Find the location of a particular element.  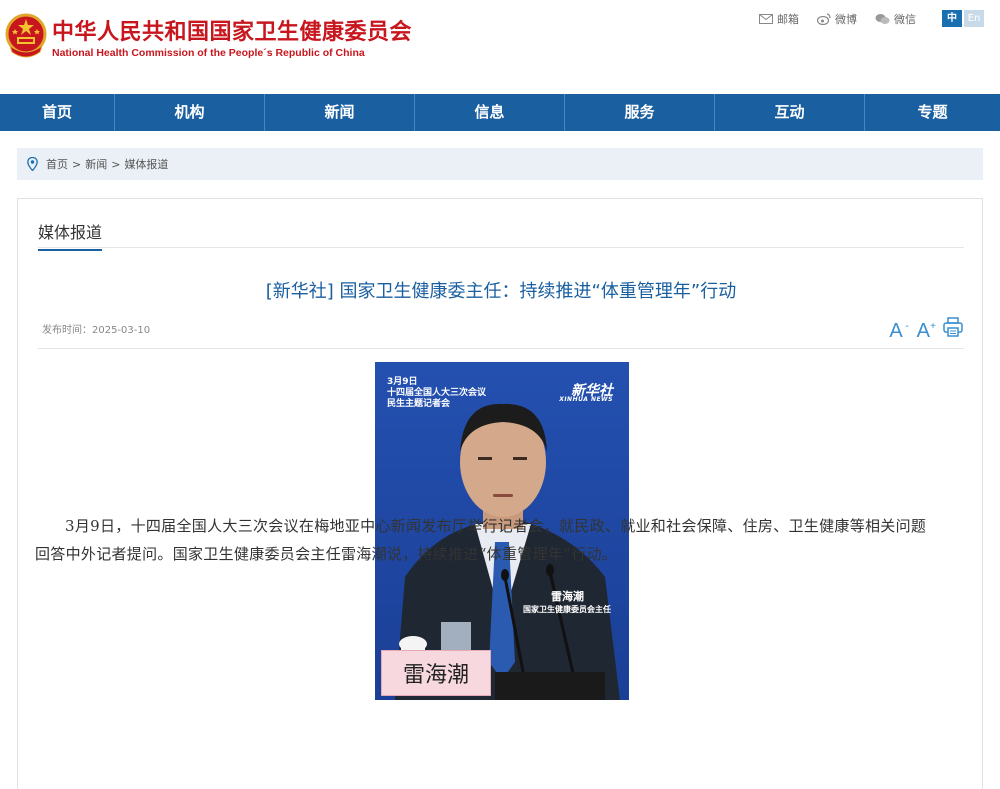

font-increase-button: A + is located at coordinates (926, 331).